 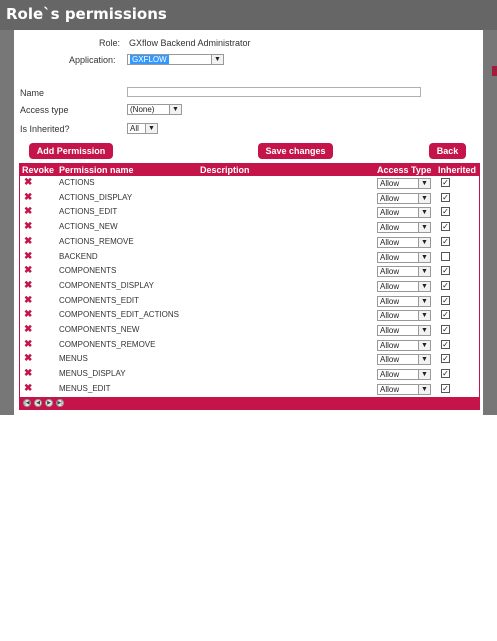 What do you see at coordinates (445, 256) in the screenshot?
I see `inherited-checkbox` at bounding box center [445, 256].